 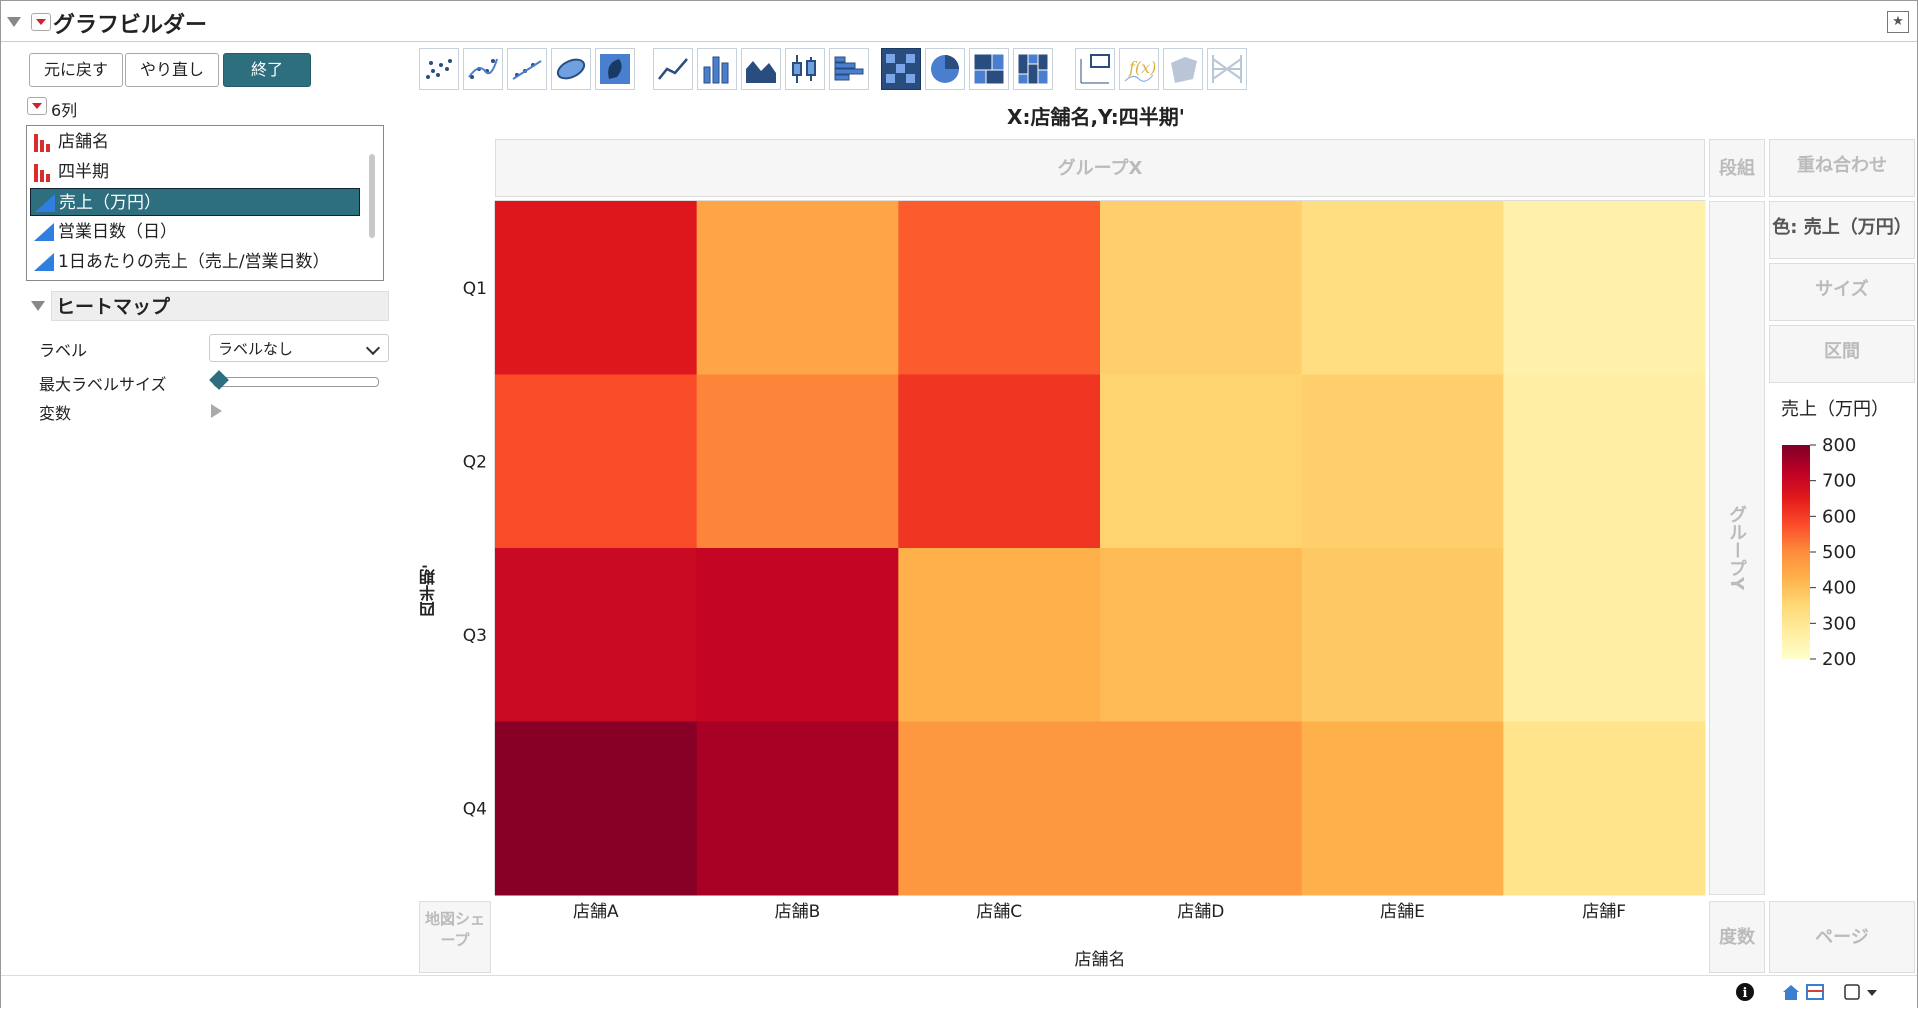 I want to click on histogram-icon, so click(x=849, y=69).